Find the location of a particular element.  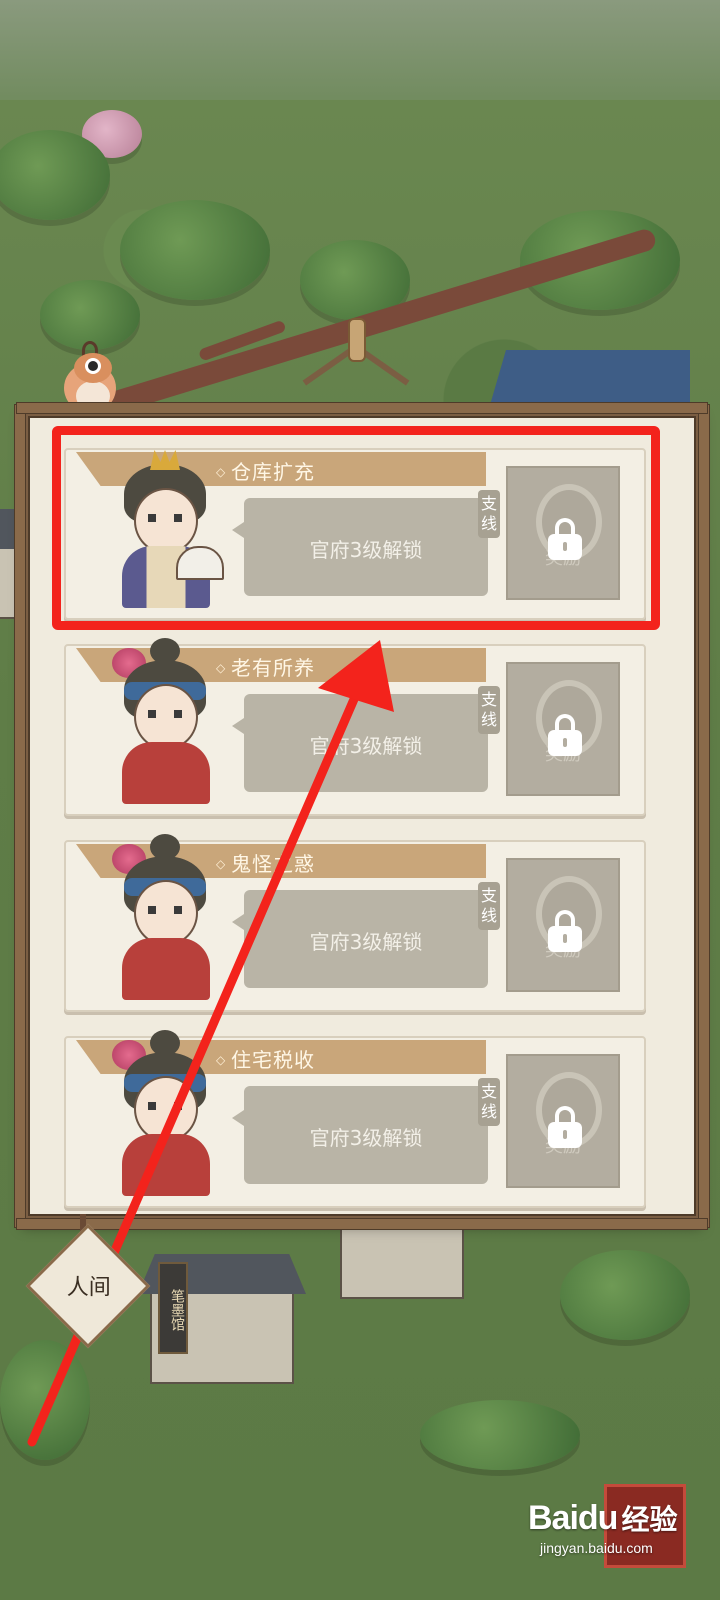

blue-roof-building is located at coordinates (590, 377).